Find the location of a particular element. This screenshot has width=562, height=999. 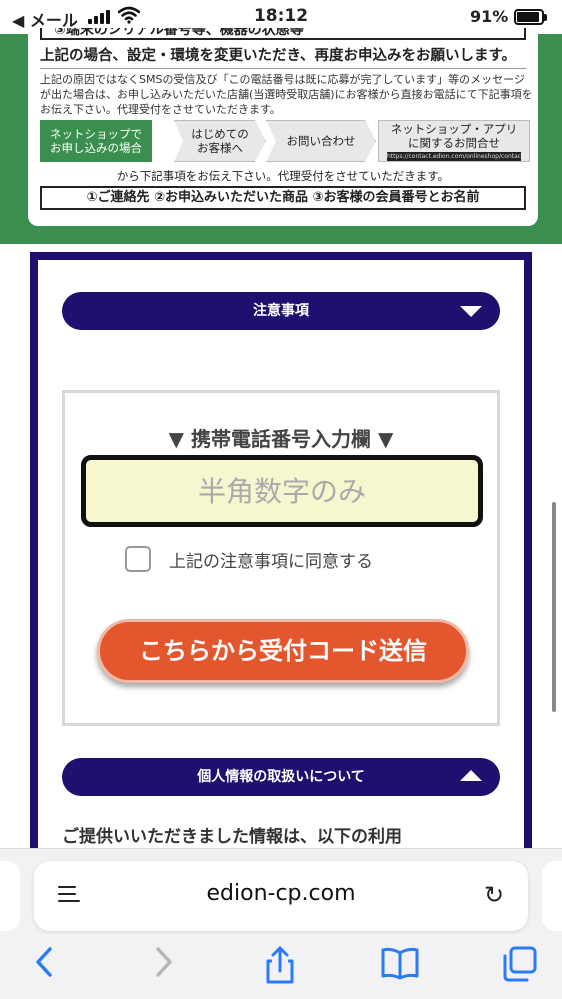

notice-accordion: 注意事項 is located at coordinates (281, 311).